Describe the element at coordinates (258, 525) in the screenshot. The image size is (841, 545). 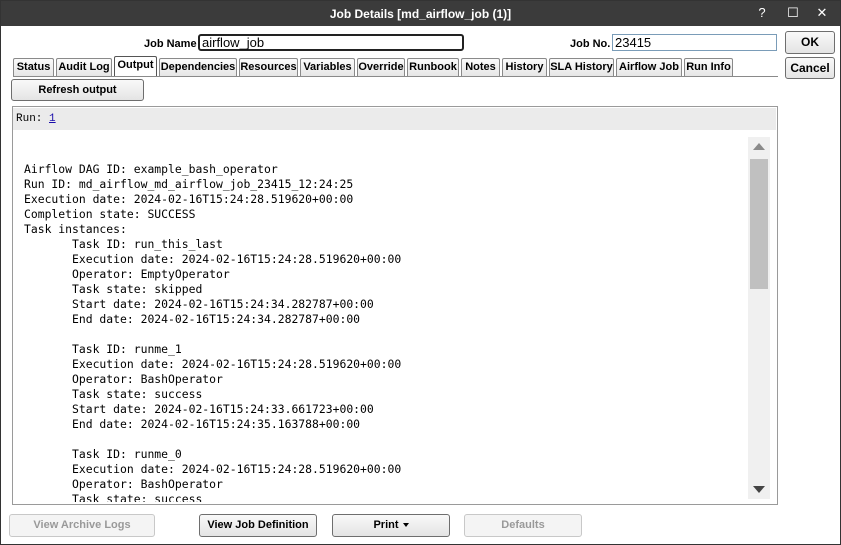
I see `view-job-definition-button: View Job Definition` at that location.